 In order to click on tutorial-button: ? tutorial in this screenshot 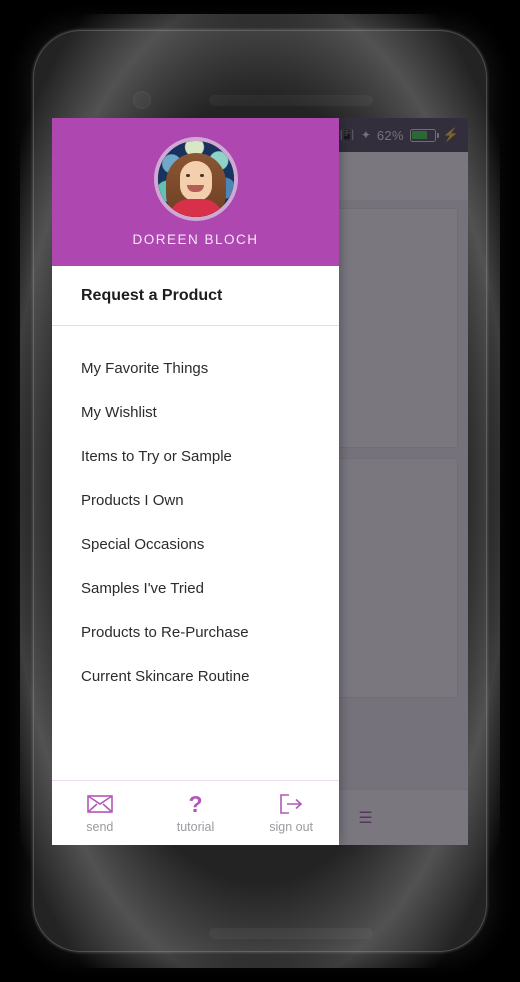, I will do `click(195, 813)`.